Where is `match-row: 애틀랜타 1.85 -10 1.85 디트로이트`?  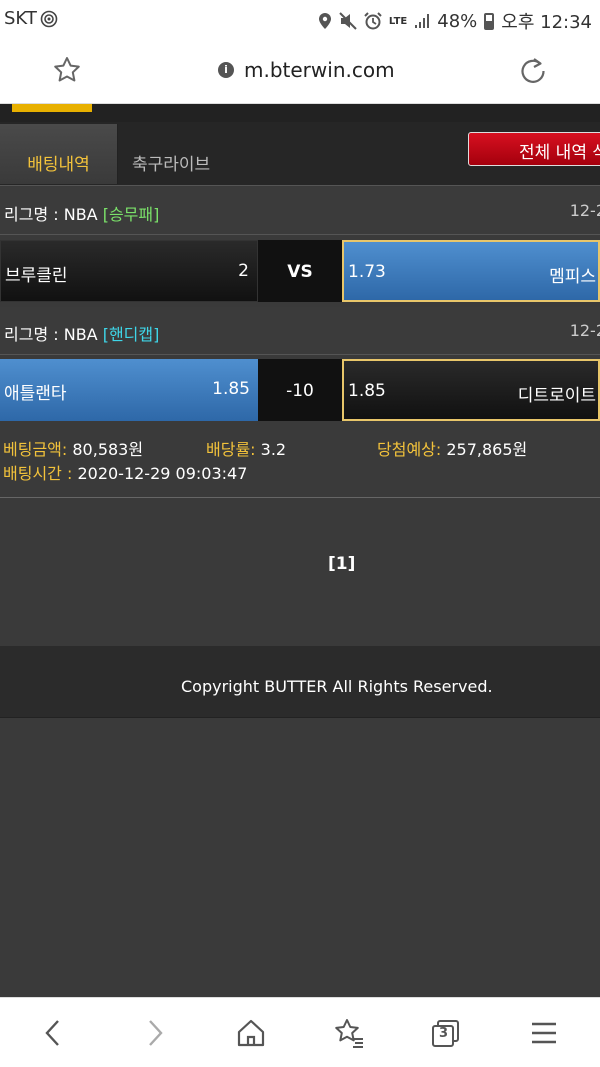
match-row: 애틀랜타 1.85 -10 1.85 디트로이트 is located at coordinates (300, 390).